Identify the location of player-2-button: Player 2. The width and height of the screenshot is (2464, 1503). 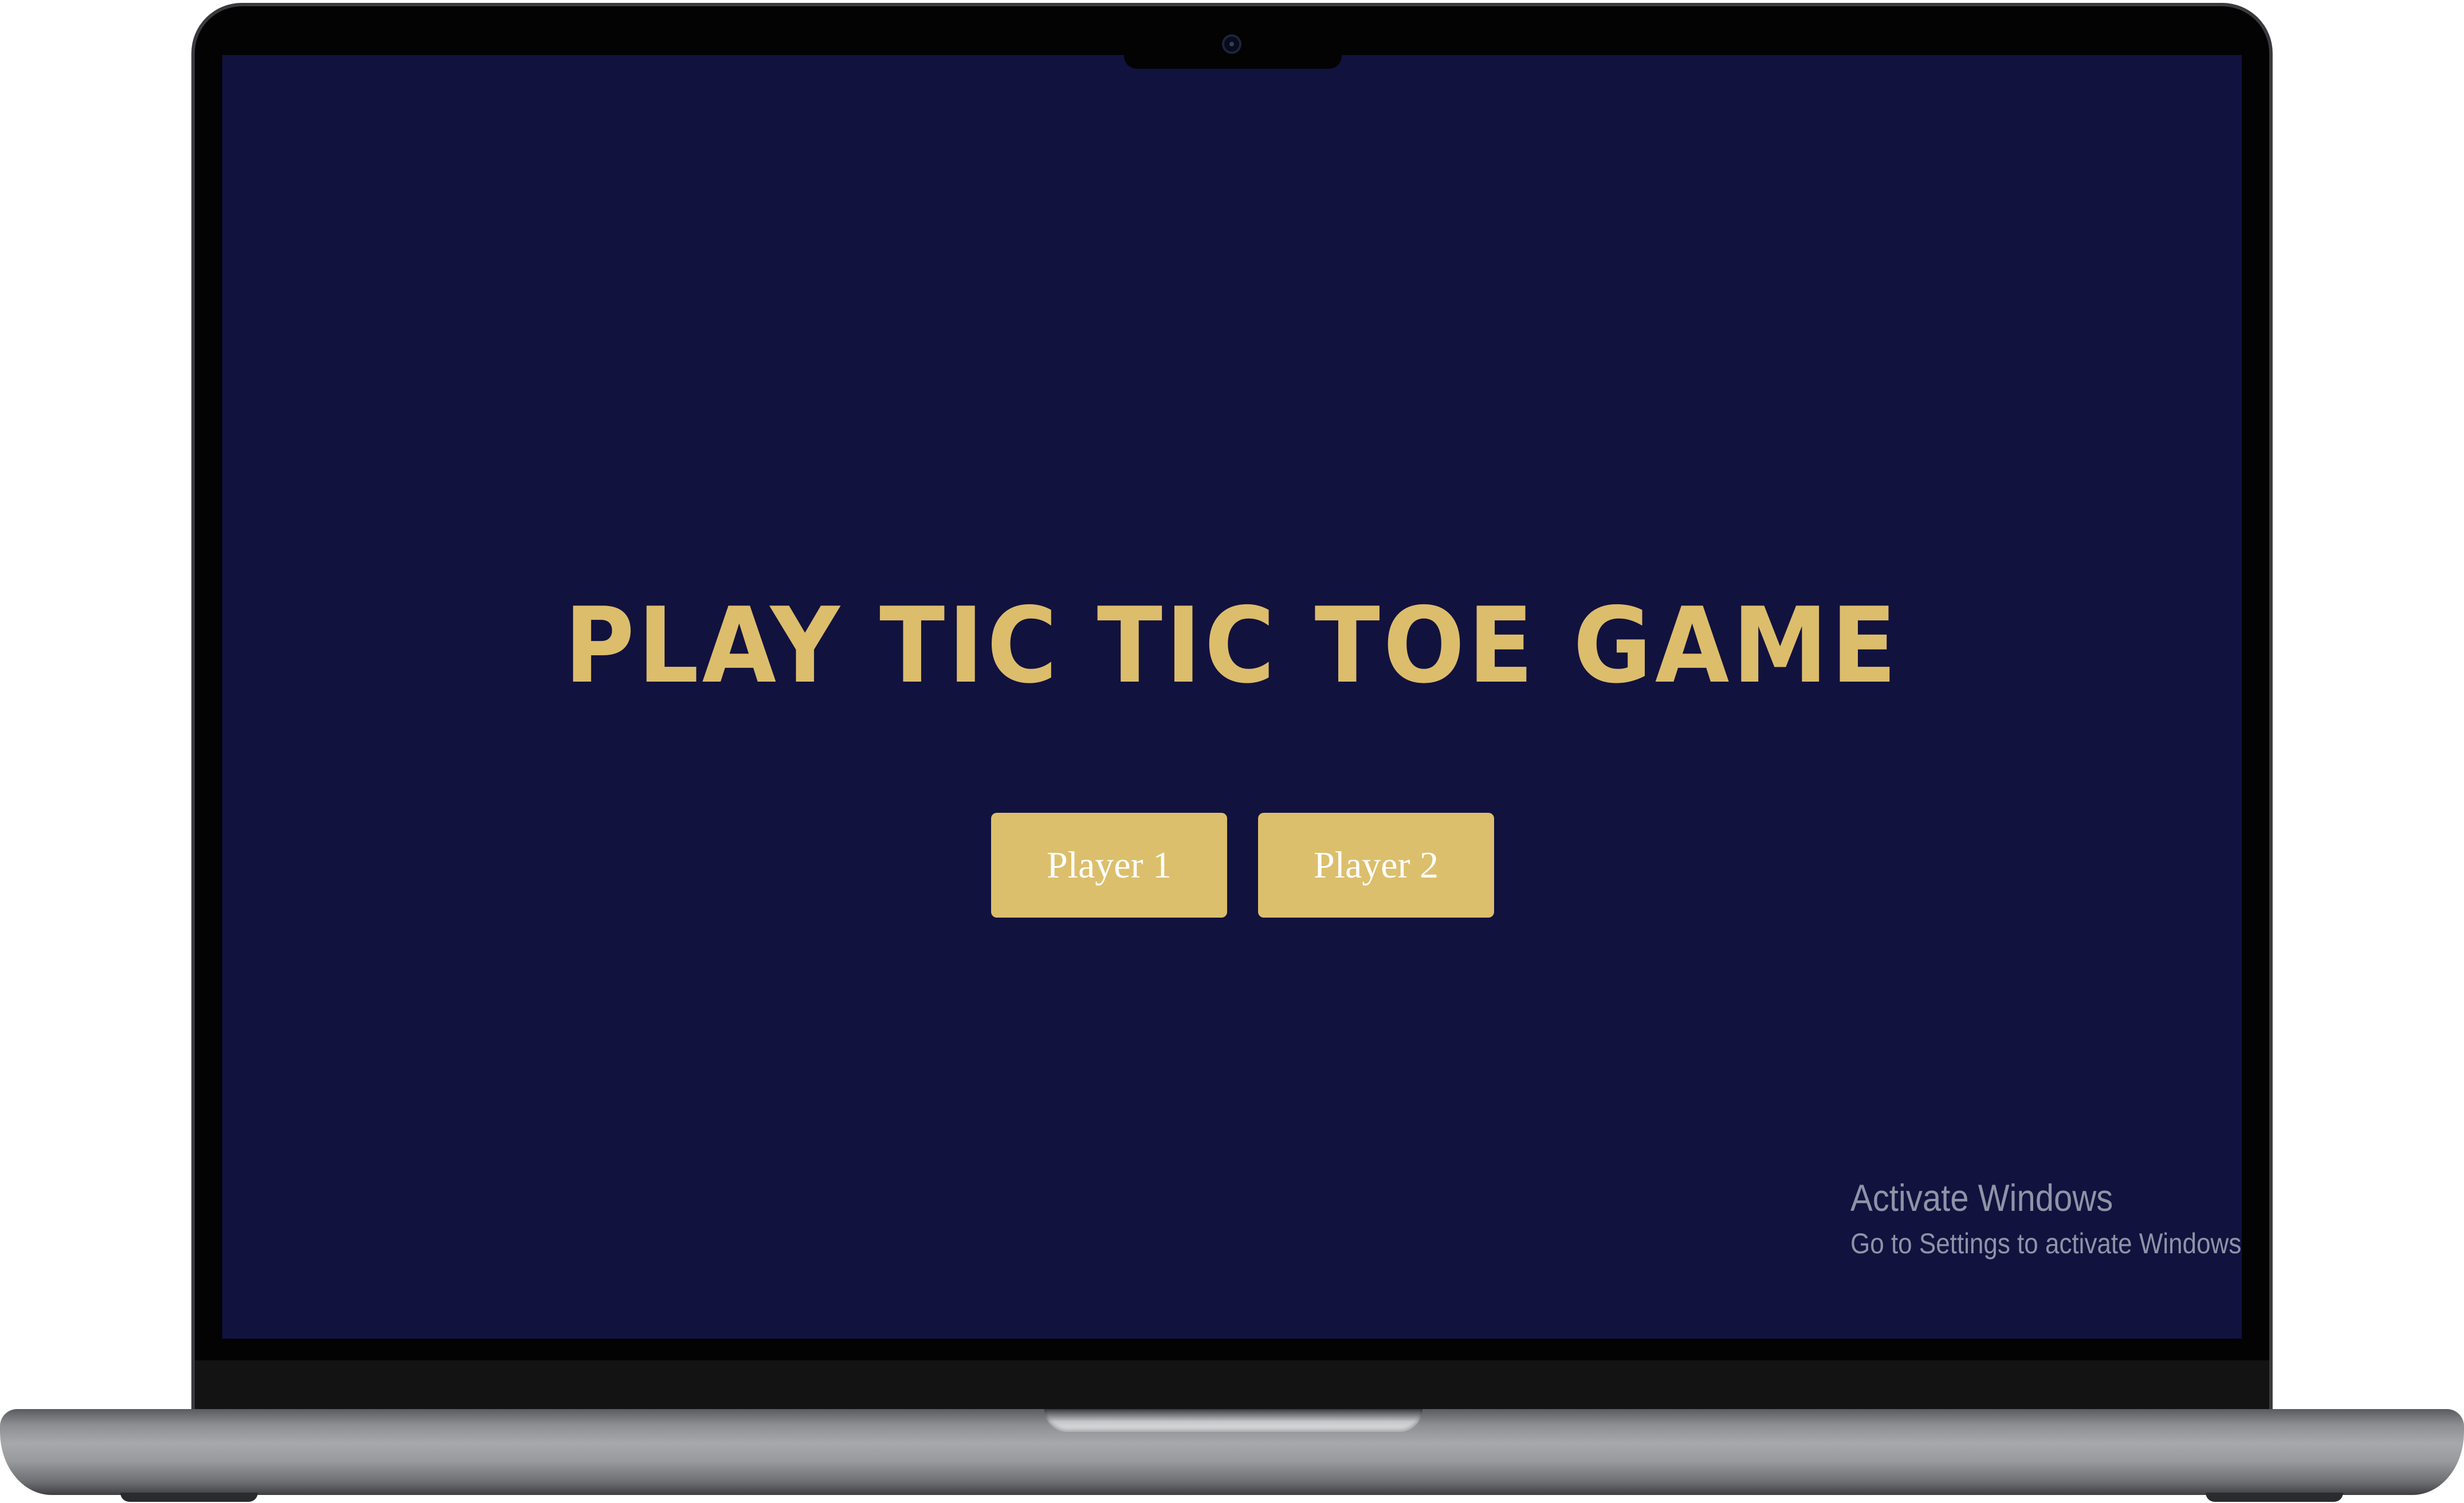
(1376, 865).